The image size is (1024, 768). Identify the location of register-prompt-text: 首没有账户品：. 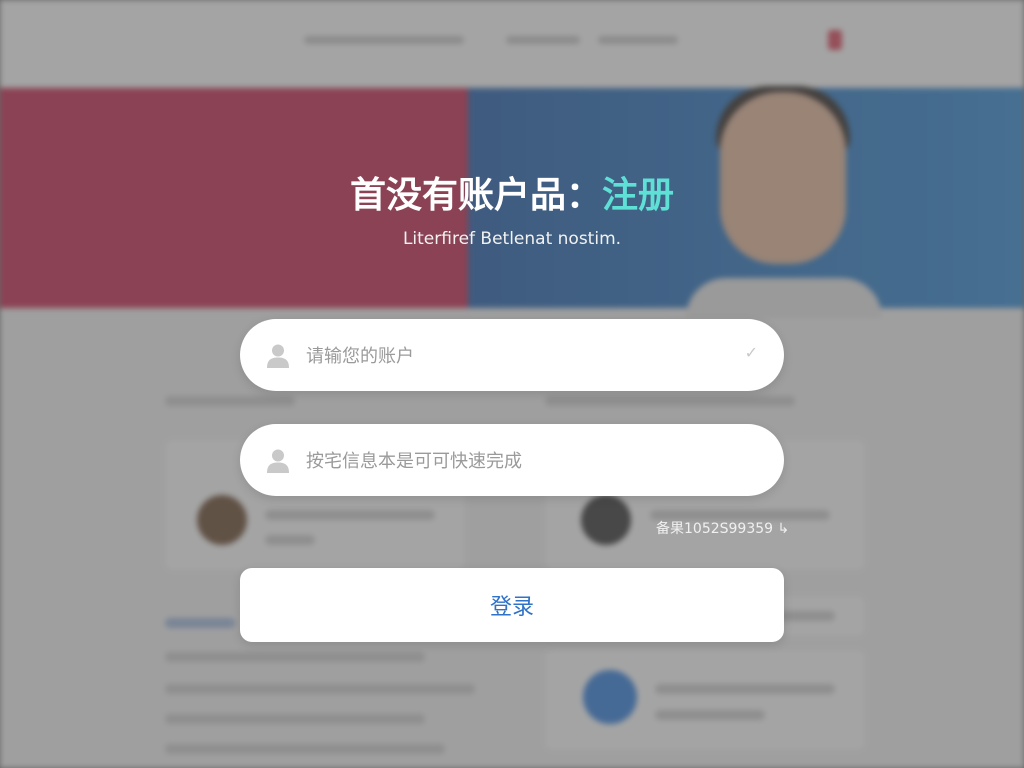
(475, 195).